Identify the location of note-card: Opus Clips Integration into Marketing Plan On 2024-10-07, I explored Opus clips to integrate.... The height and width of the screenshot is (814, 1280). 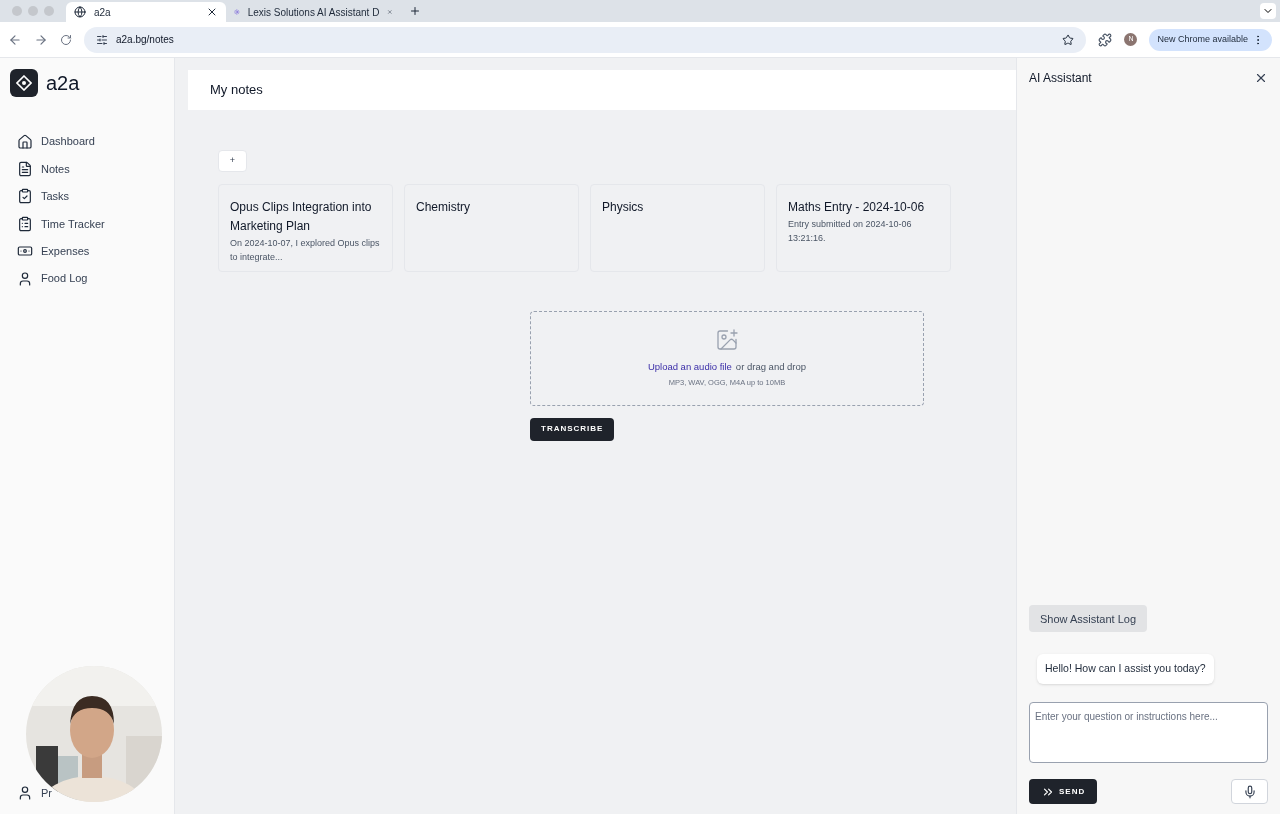
(305, 227).